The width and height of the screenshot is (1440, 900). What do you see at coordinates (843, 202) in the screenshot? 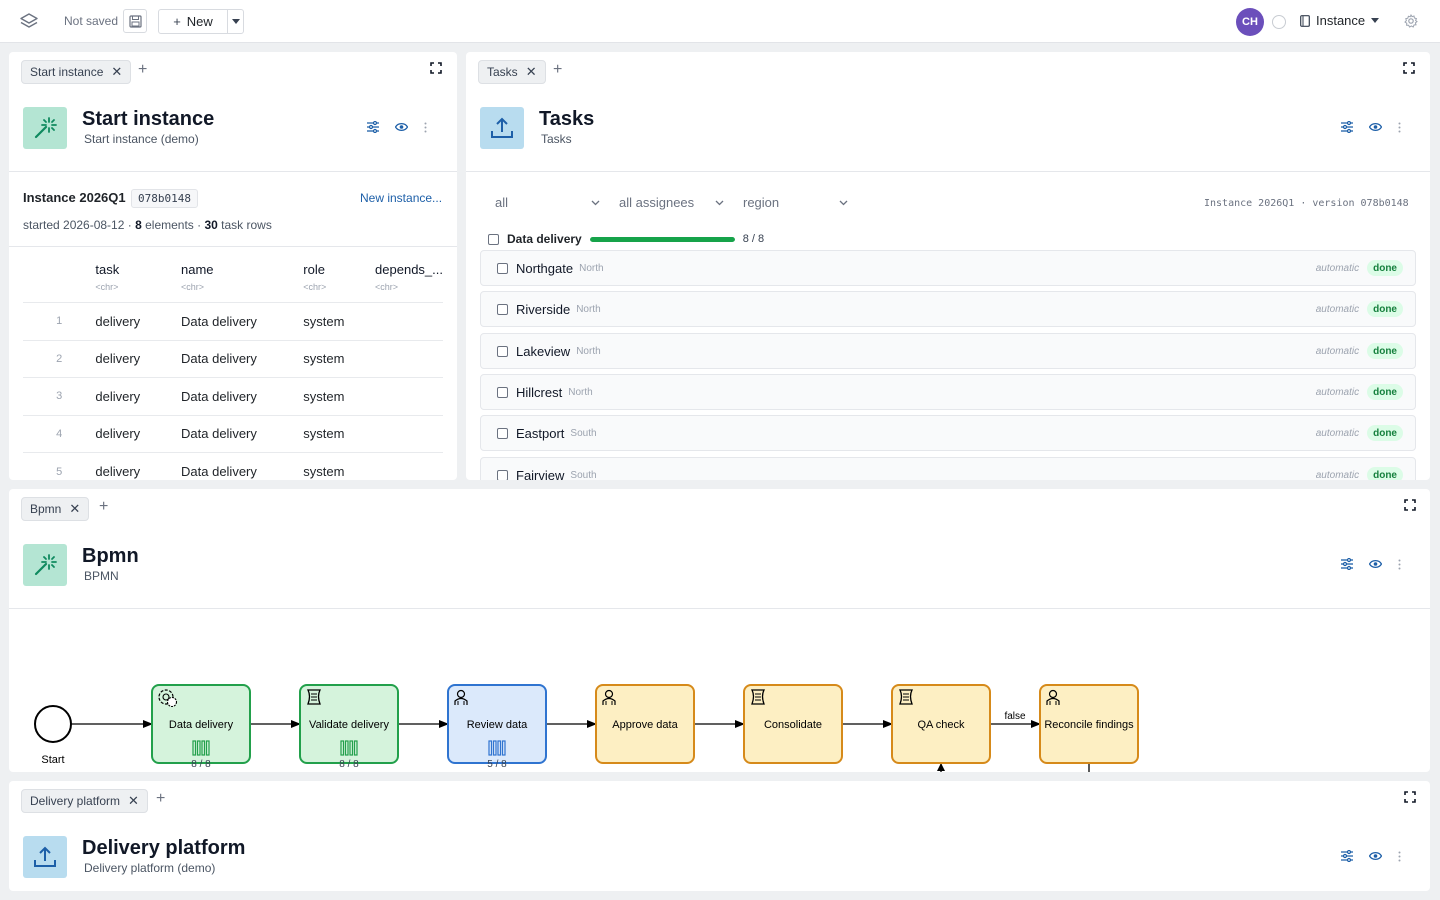
I see `chevron-down-icon` at bounding box center [843, 202].